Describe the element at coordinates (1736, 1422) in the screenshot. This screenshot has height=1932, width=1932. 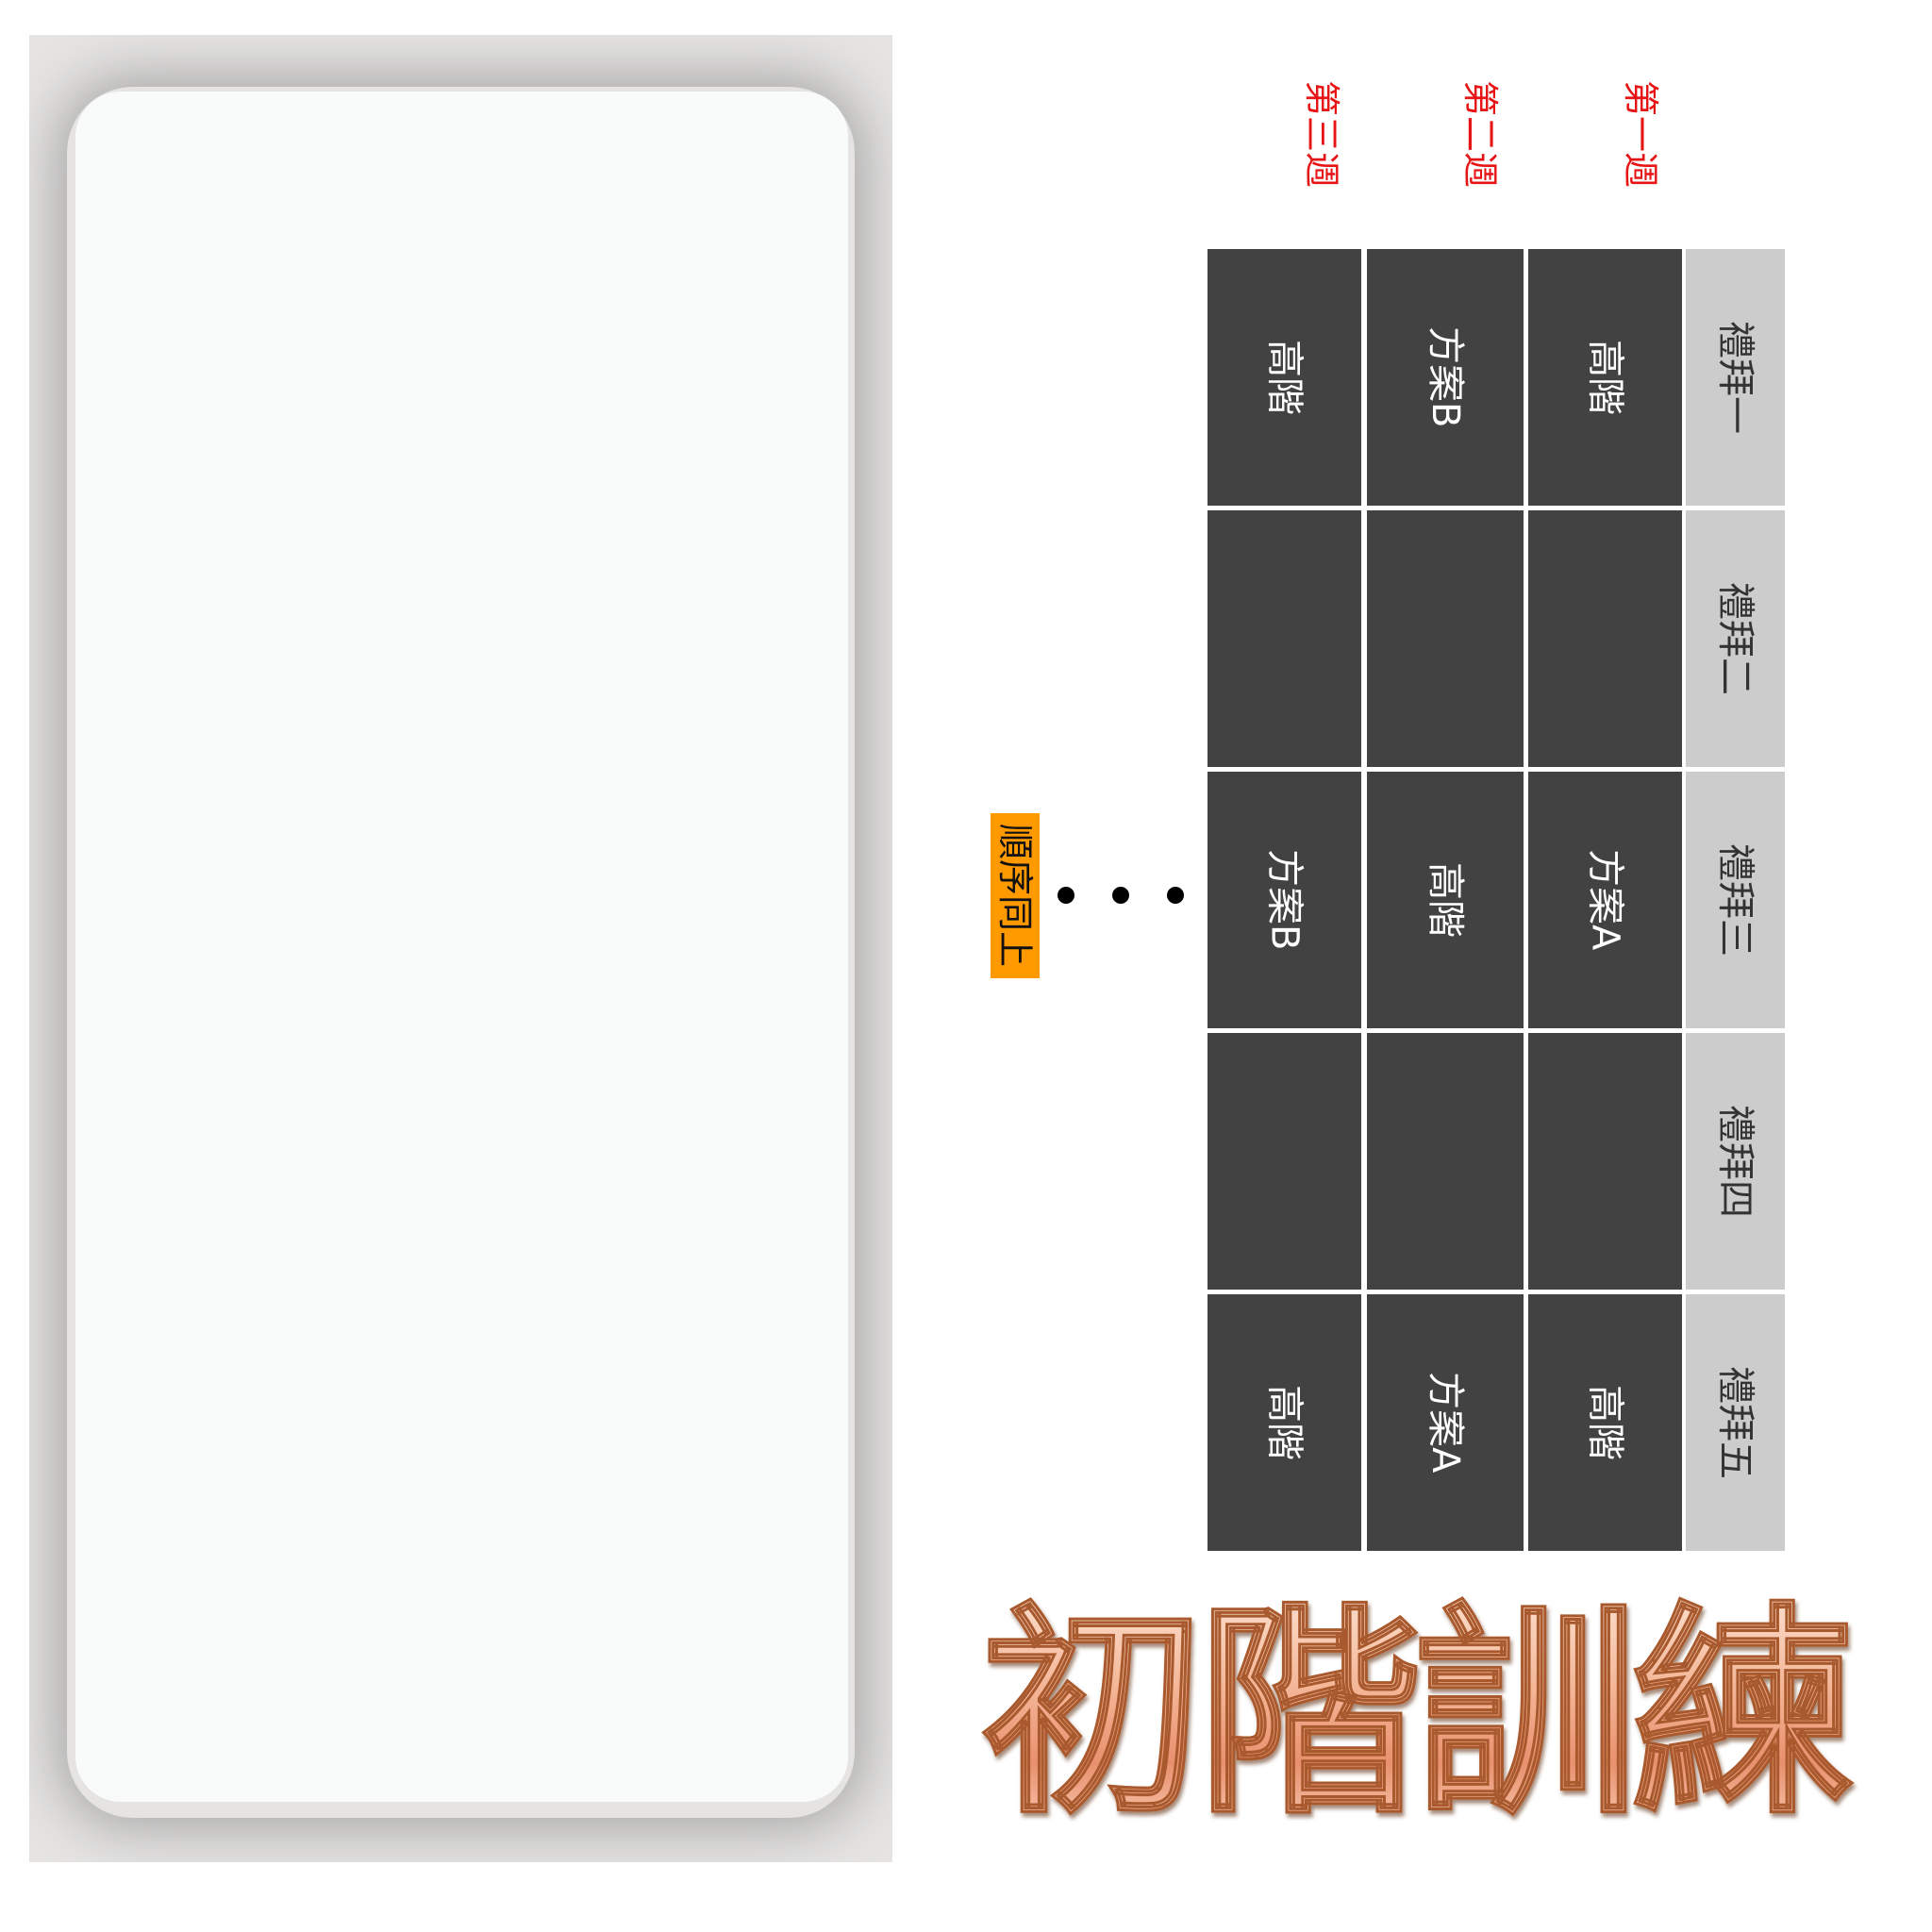
I see `day-friday: 禮拜五` at that location.